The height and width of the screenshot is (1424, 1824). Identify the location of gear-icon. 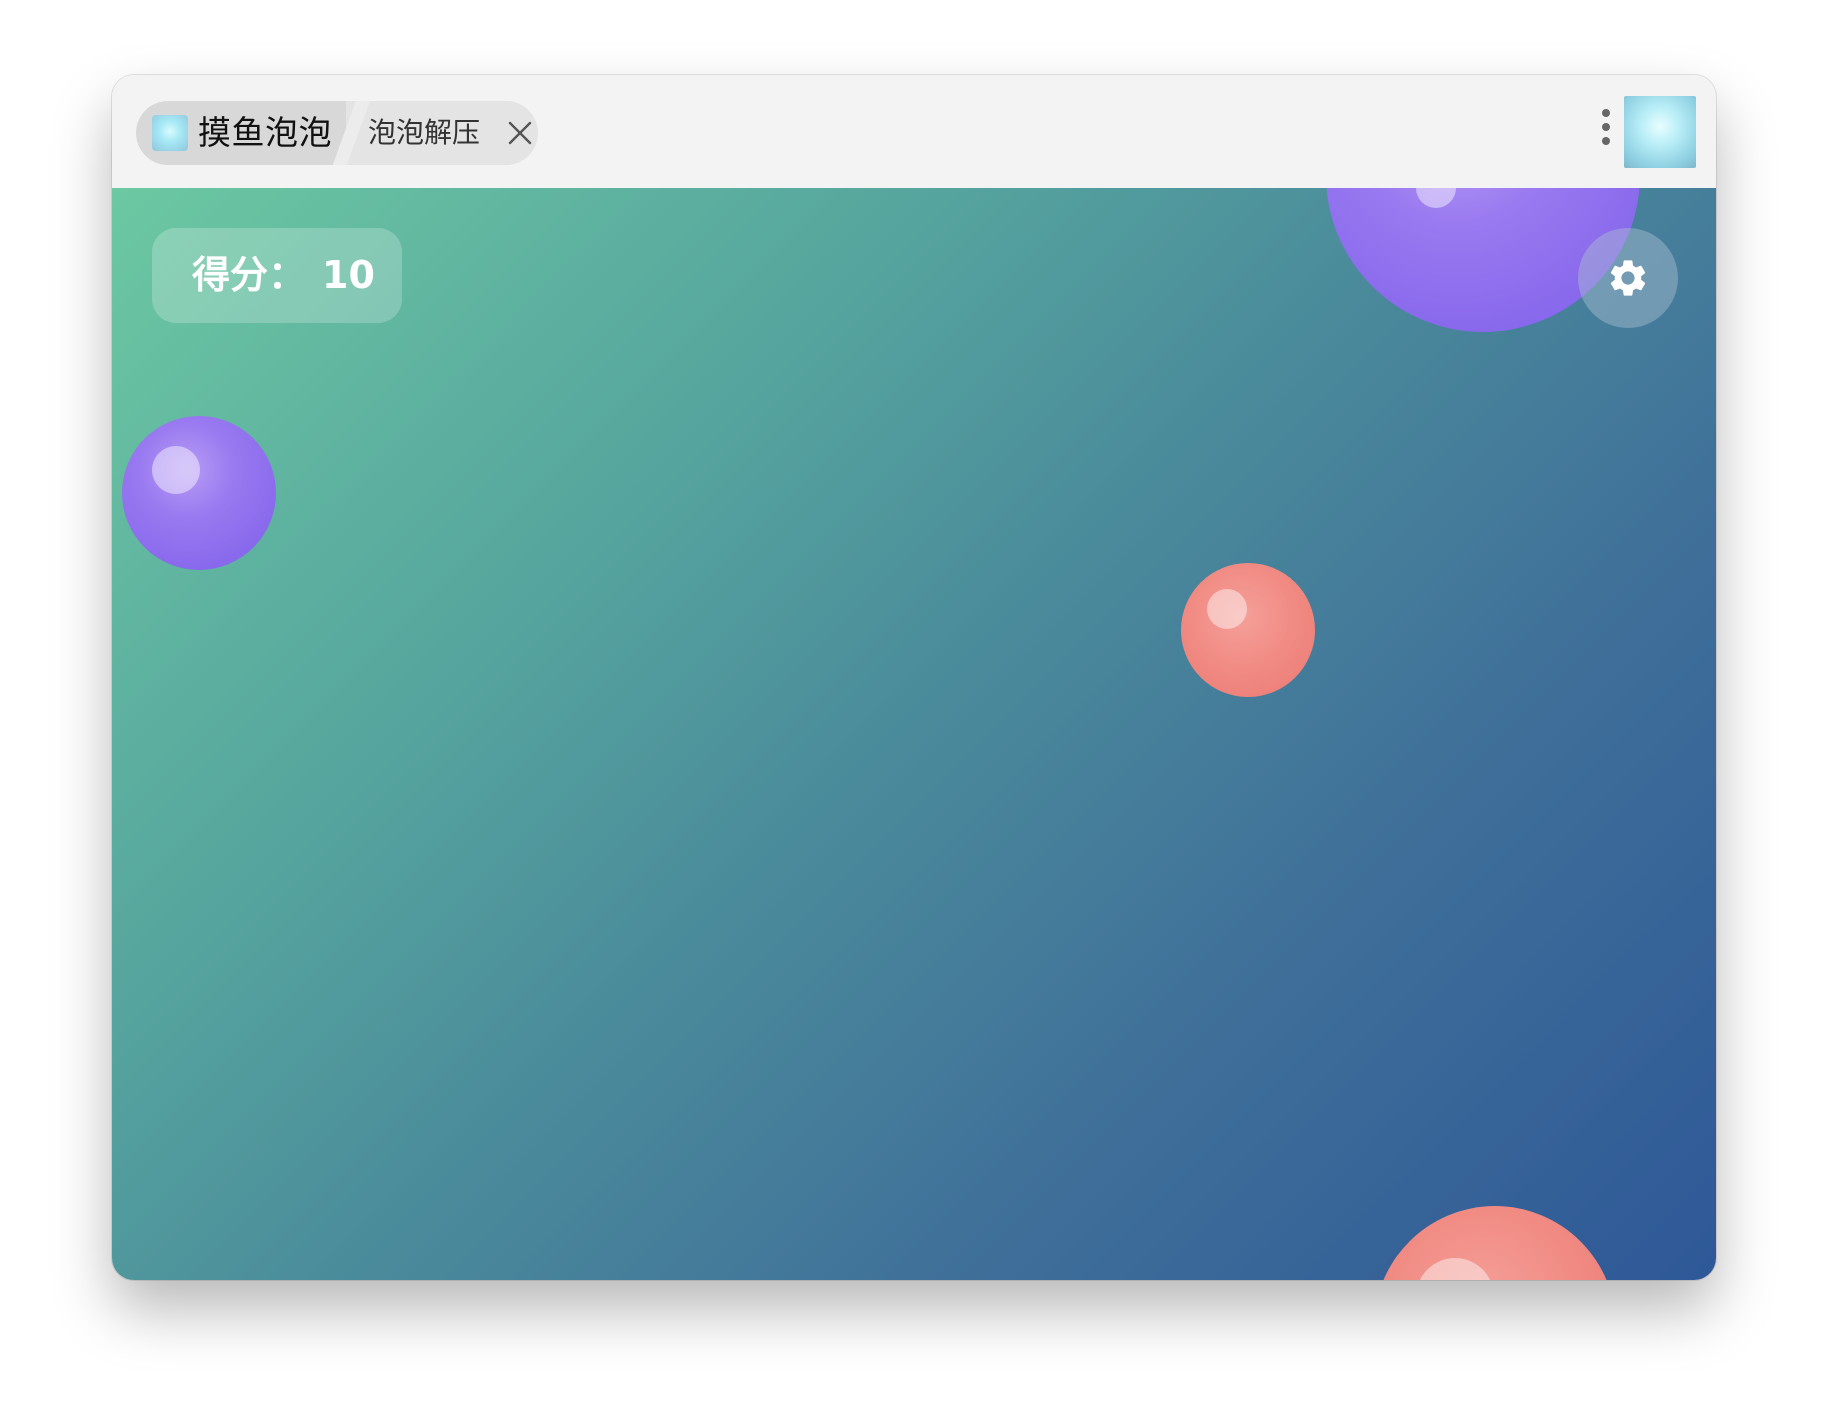
(1628, 278).